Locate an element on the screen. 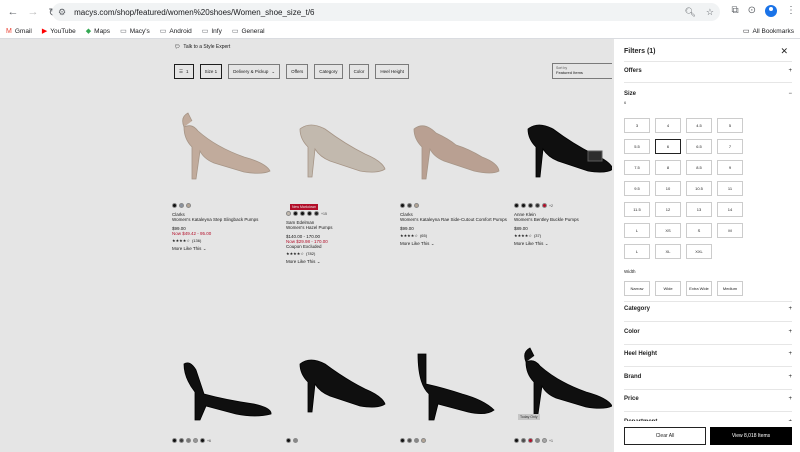 The image size is (800, 452). filter-section-heel-height: Heel Height + is located at coordinates (708, 354).